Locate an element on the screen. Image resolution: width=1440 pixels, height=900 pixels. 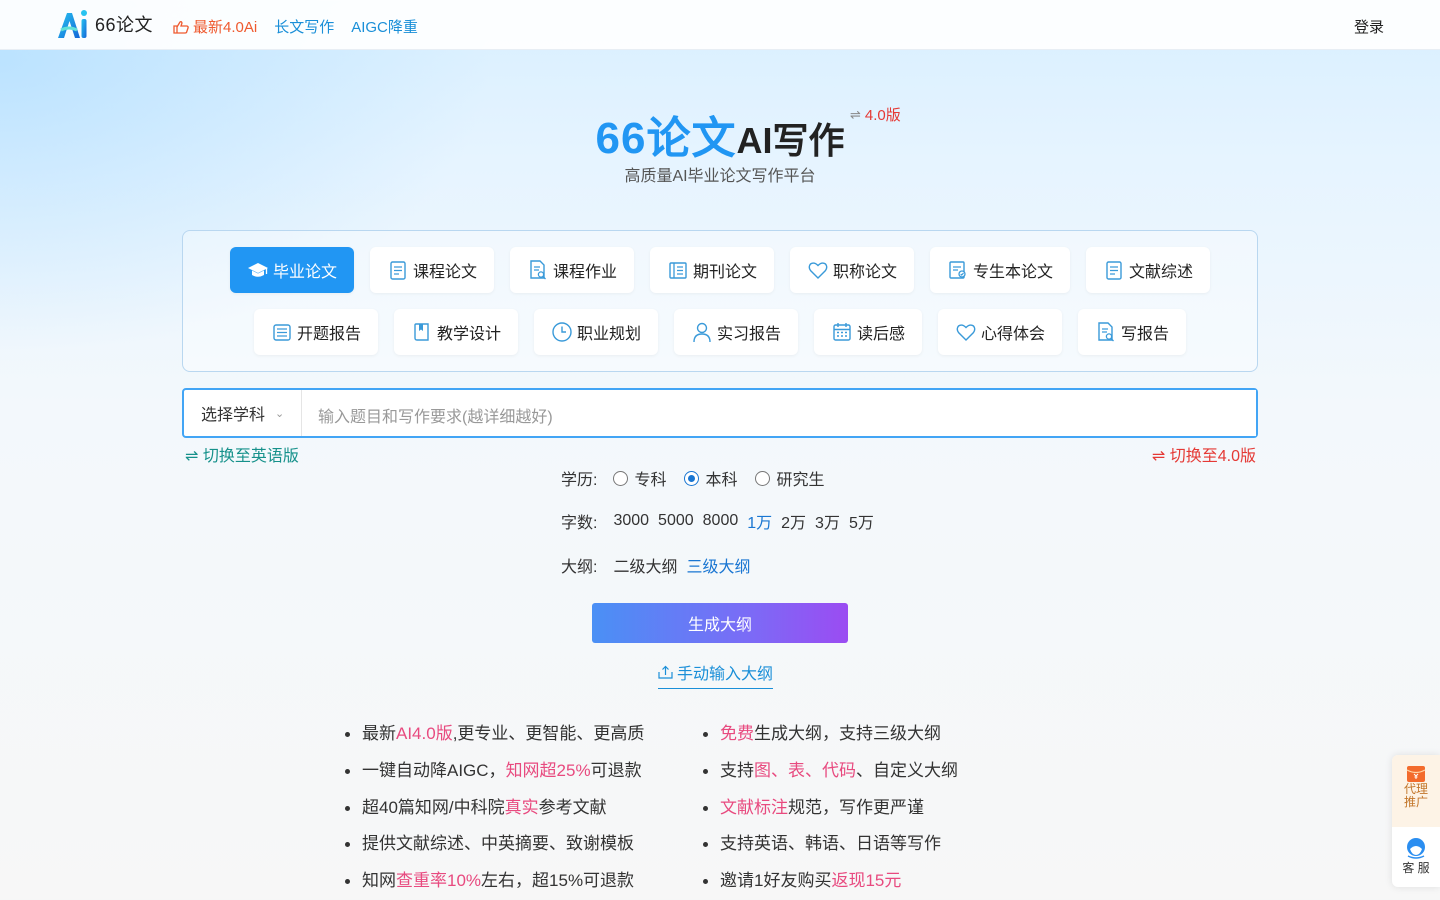
nav-aigc-reduce: AIGC降重 is located at coordinates (384, 26).